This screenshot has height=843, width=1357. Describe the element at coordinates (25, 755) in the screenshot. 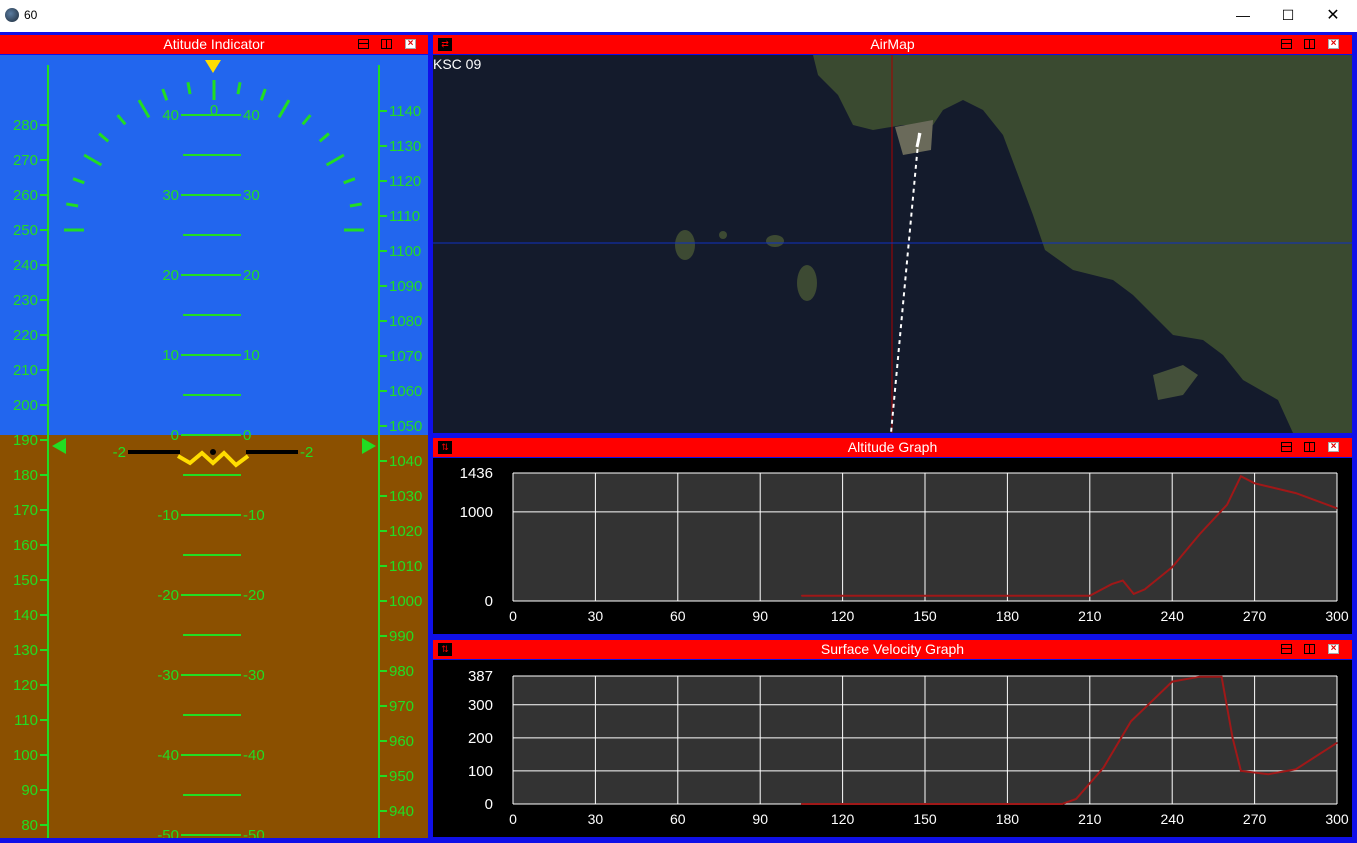

I see `speed-tick-label: 100` at that location.